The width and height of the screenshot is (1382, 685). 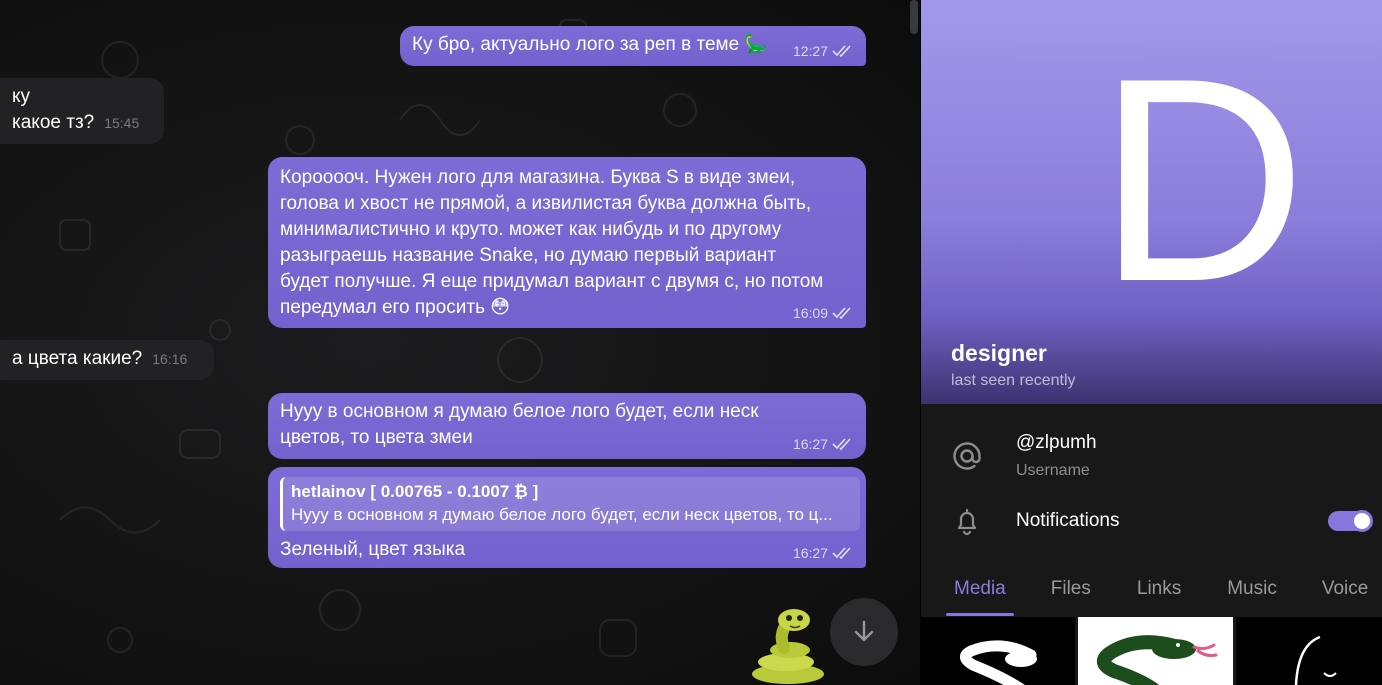 What do you see at coordinates (788, 646) in the screenshot?
I see `snake-sticker` at bounding box center [788, 646].